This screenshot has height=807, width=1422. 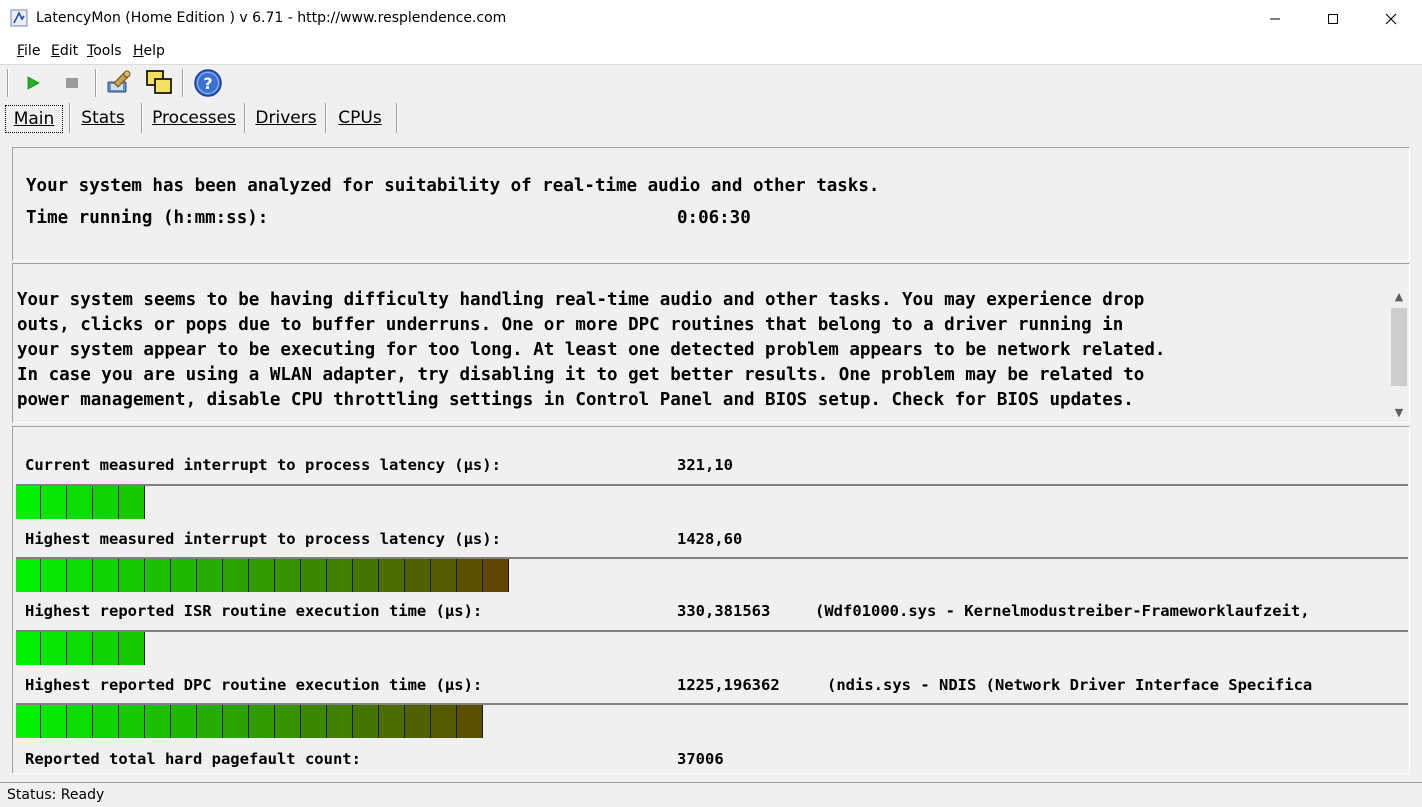 What do you see at coordinates (64, 51) in the screenshot?
I see `menu-edit: Edit` at bounding box center [64, 51].